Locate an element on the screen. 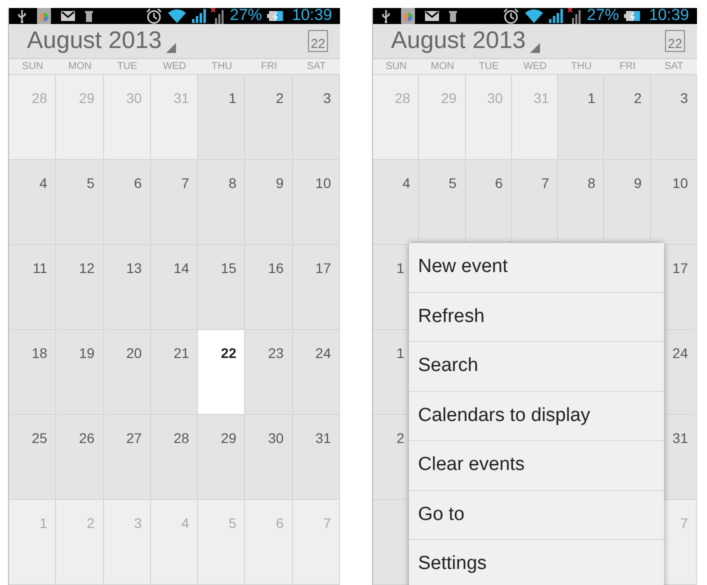 This screenshot has width=707, height=585. day-cell: 17 is located at coordinates (316, 287).